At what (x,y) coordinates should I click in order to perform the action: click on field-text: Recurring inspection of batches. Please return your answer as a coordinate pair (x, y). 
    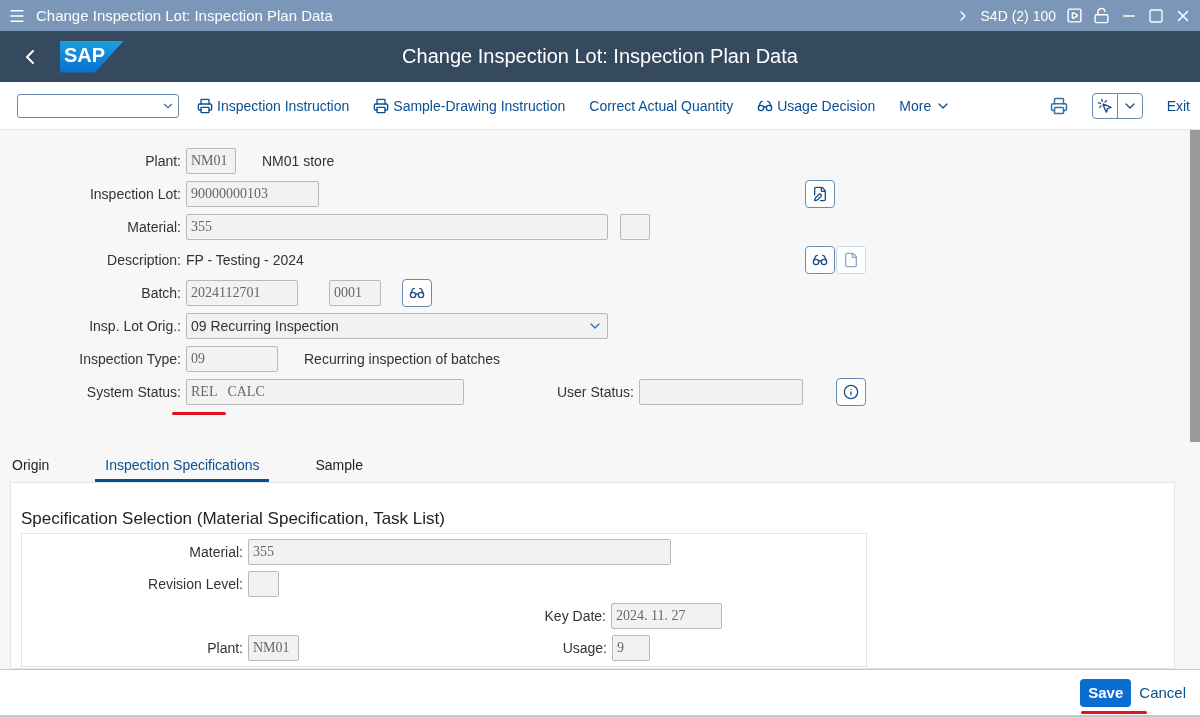
    Looking at the image, I should click on (402, 359).